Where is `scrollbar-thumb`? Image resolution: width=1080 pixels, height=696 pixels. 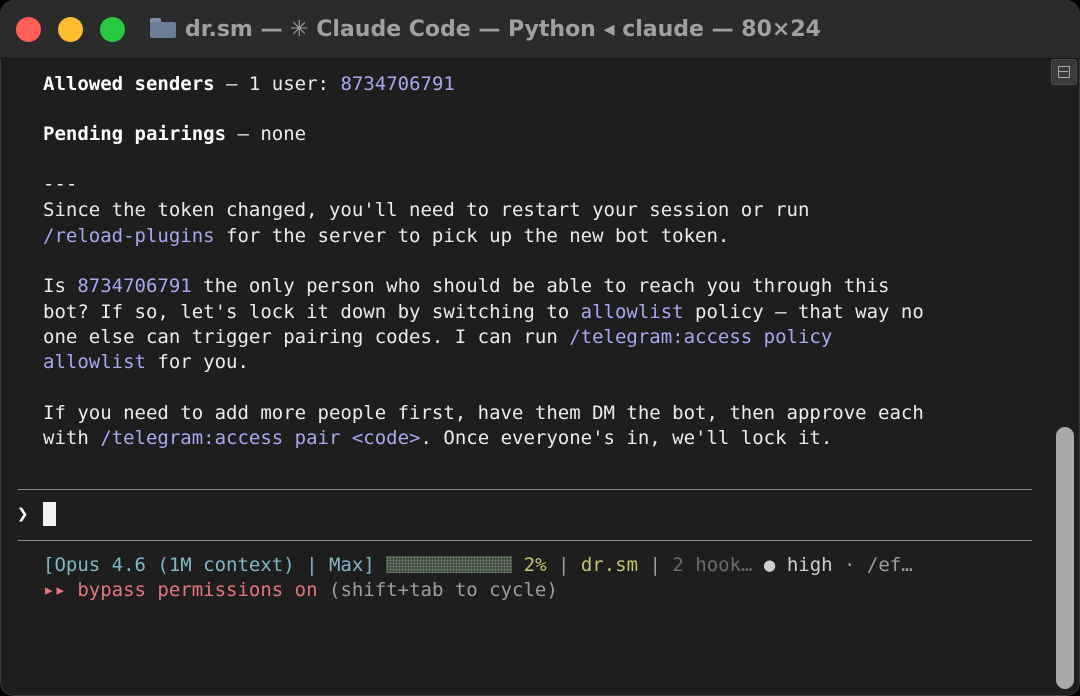 scrollbar-thumb is located at coordinates (1065, 558).